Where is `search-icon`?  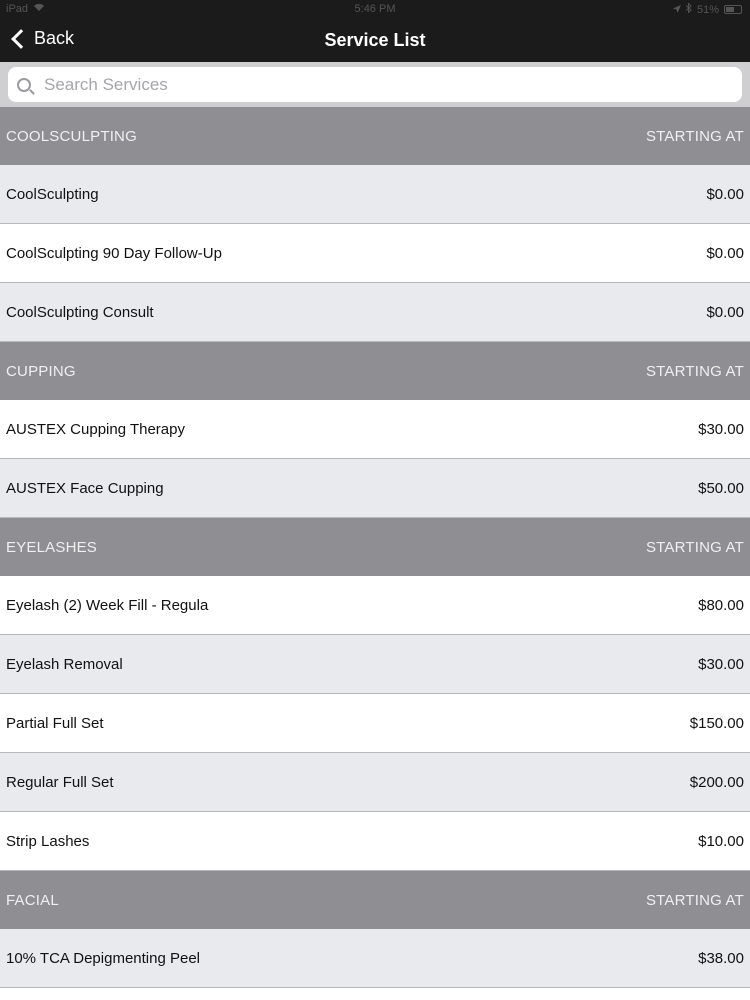
search-icon is located at coordinates (24, 84).